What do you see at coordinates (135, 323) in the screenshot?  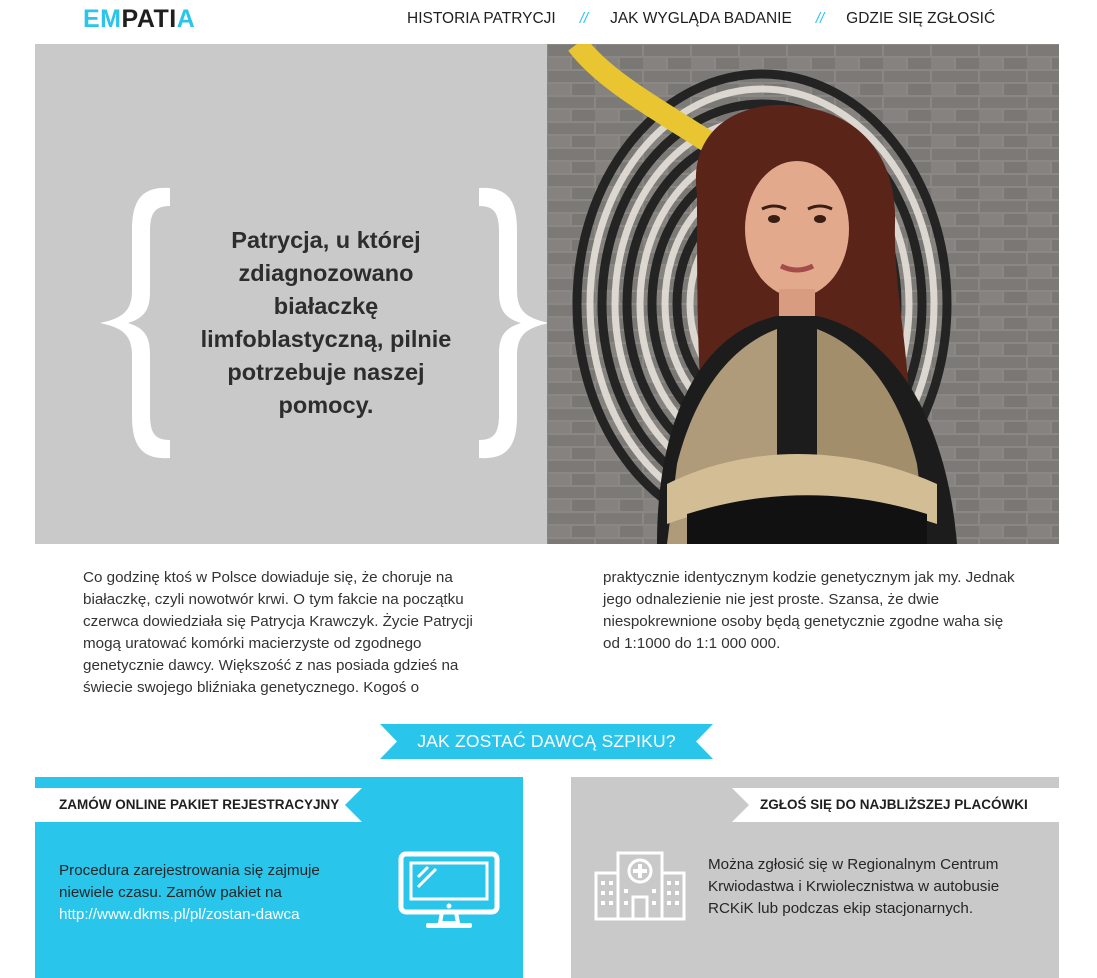 I see `left-brace-icon` at bounding box center [135, 323].